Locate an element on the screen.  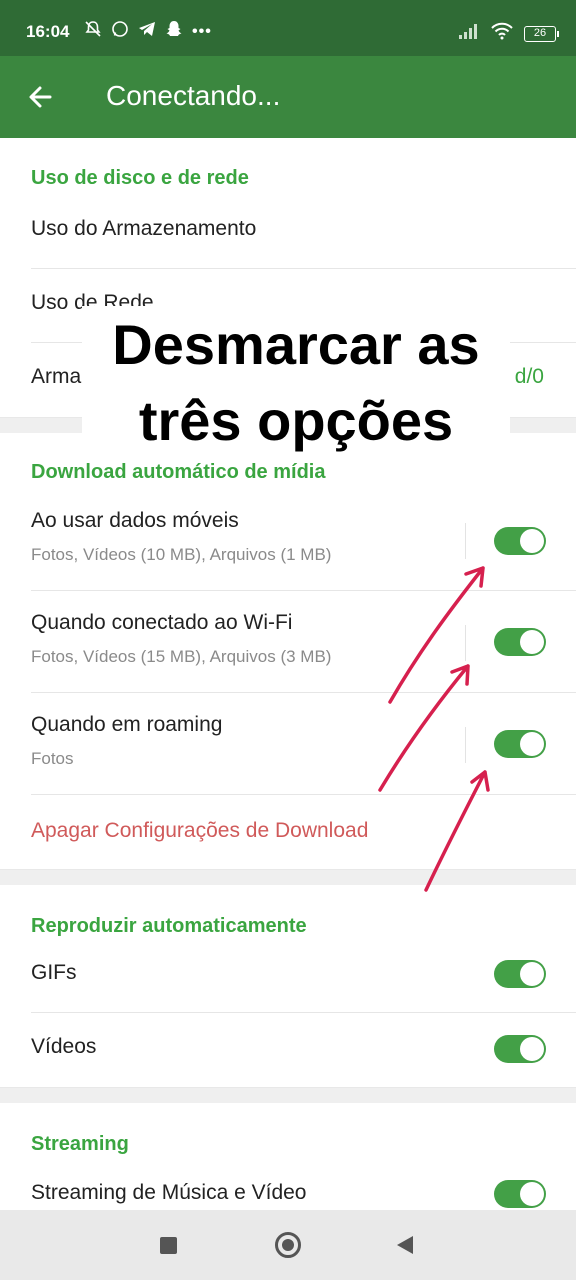
battery-icon: 26 is located at coordinates (541, 33).